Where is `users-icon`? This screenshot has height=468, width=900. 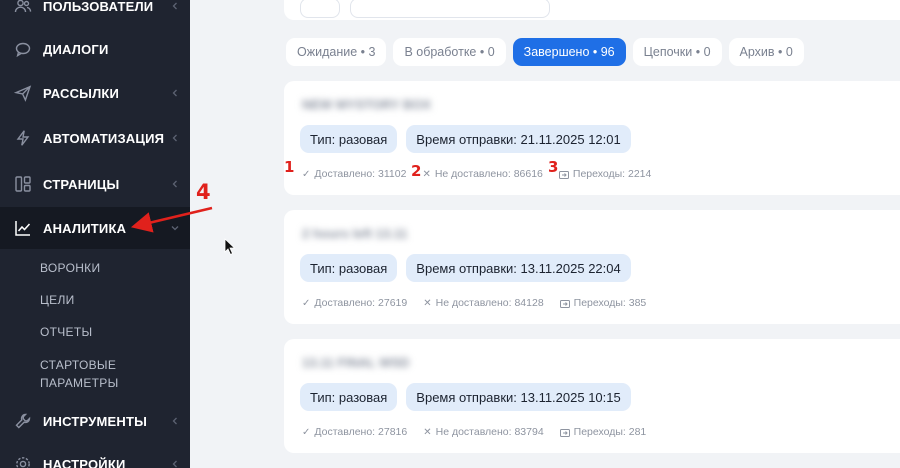 users-icon is located at coordinates (23, 7).